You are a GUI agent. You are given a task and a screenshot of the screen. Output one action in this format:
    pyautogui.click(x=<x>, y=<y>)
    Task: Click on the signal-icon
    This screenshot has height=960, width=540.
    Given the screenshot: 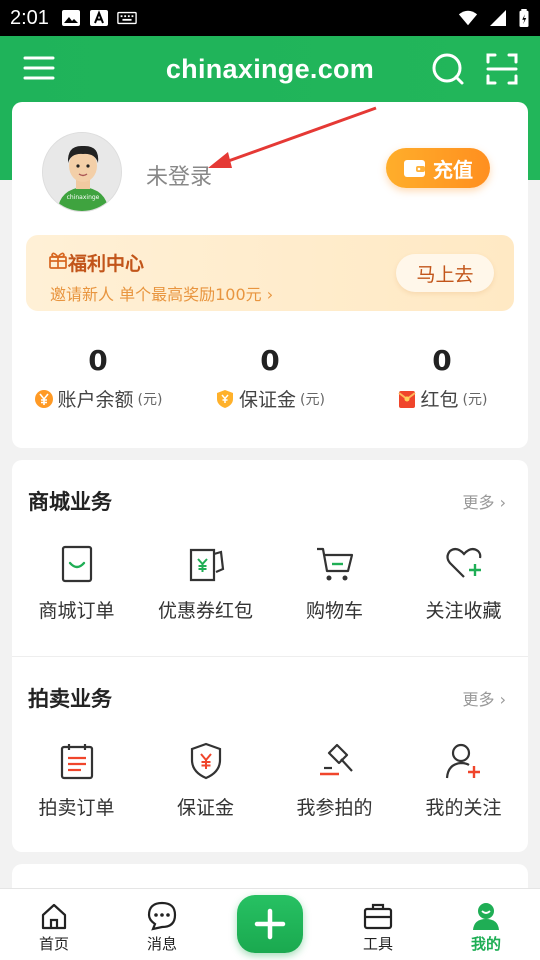 What is the action you would take?
    pyautogui.click(x=498, y=18)
    